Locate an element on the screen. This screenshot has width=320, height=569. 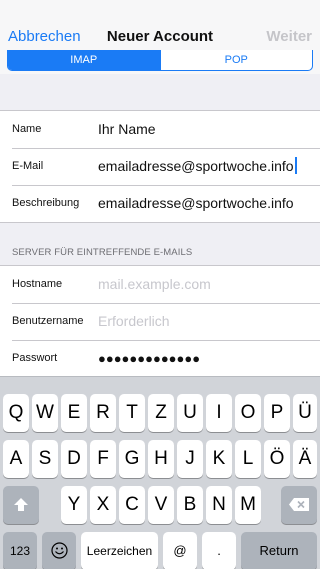
hostname-label: Hostname is located at coordinates (37, 284).